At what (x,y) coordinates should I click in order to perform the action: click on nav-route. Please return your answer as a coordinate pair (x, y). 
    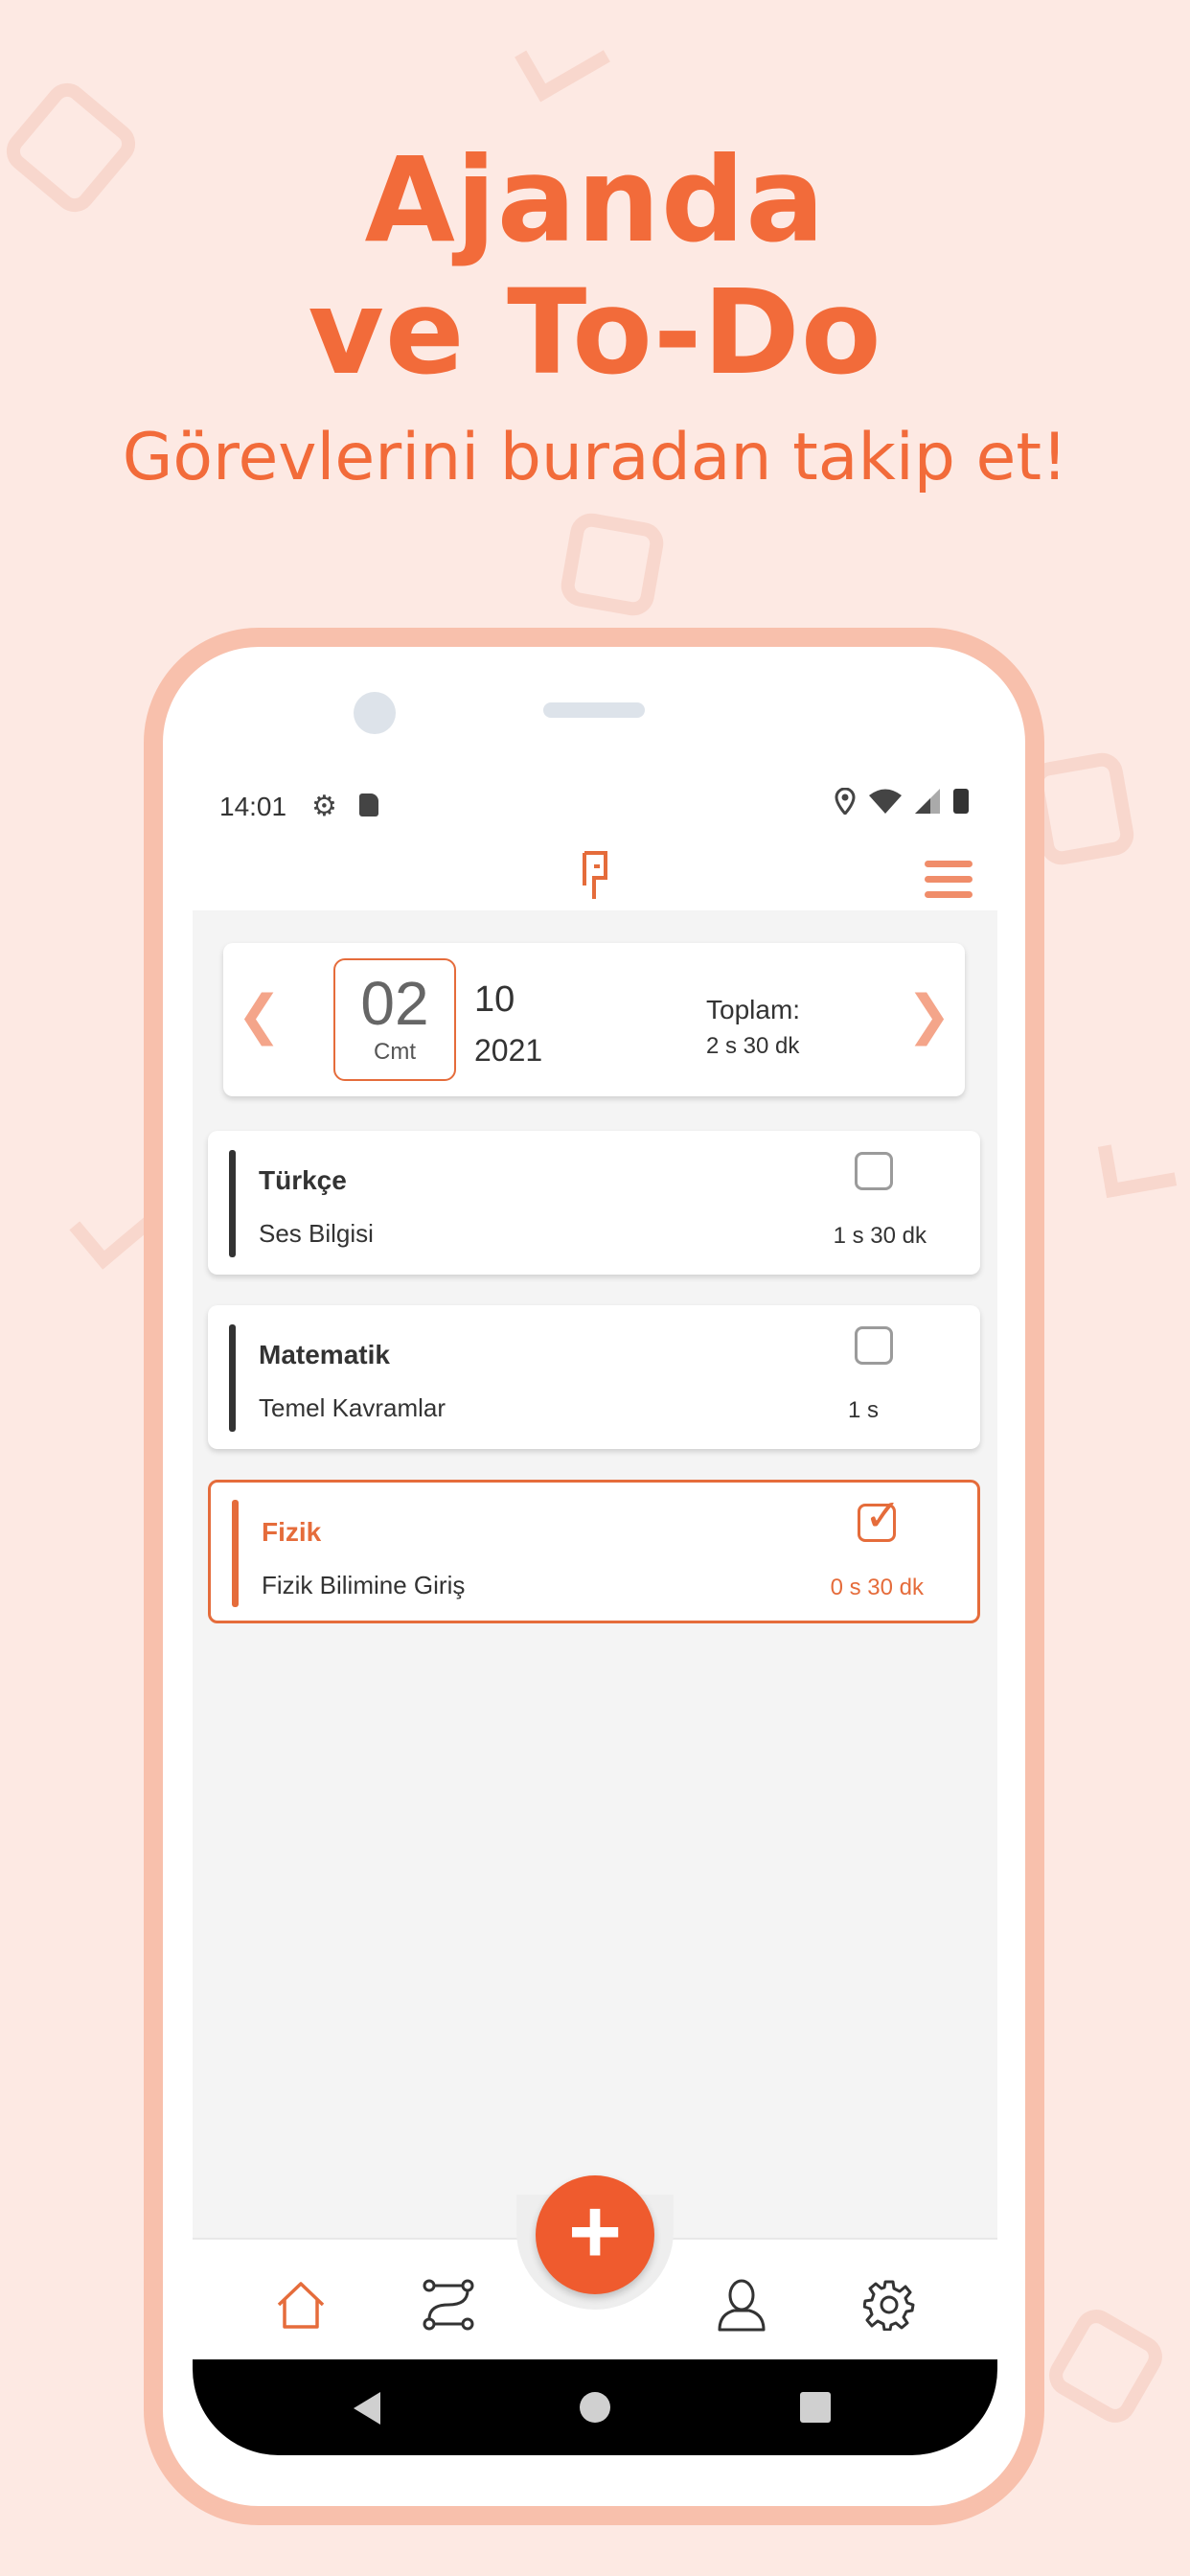
    Looking at the image, I should click on (449, 2305).